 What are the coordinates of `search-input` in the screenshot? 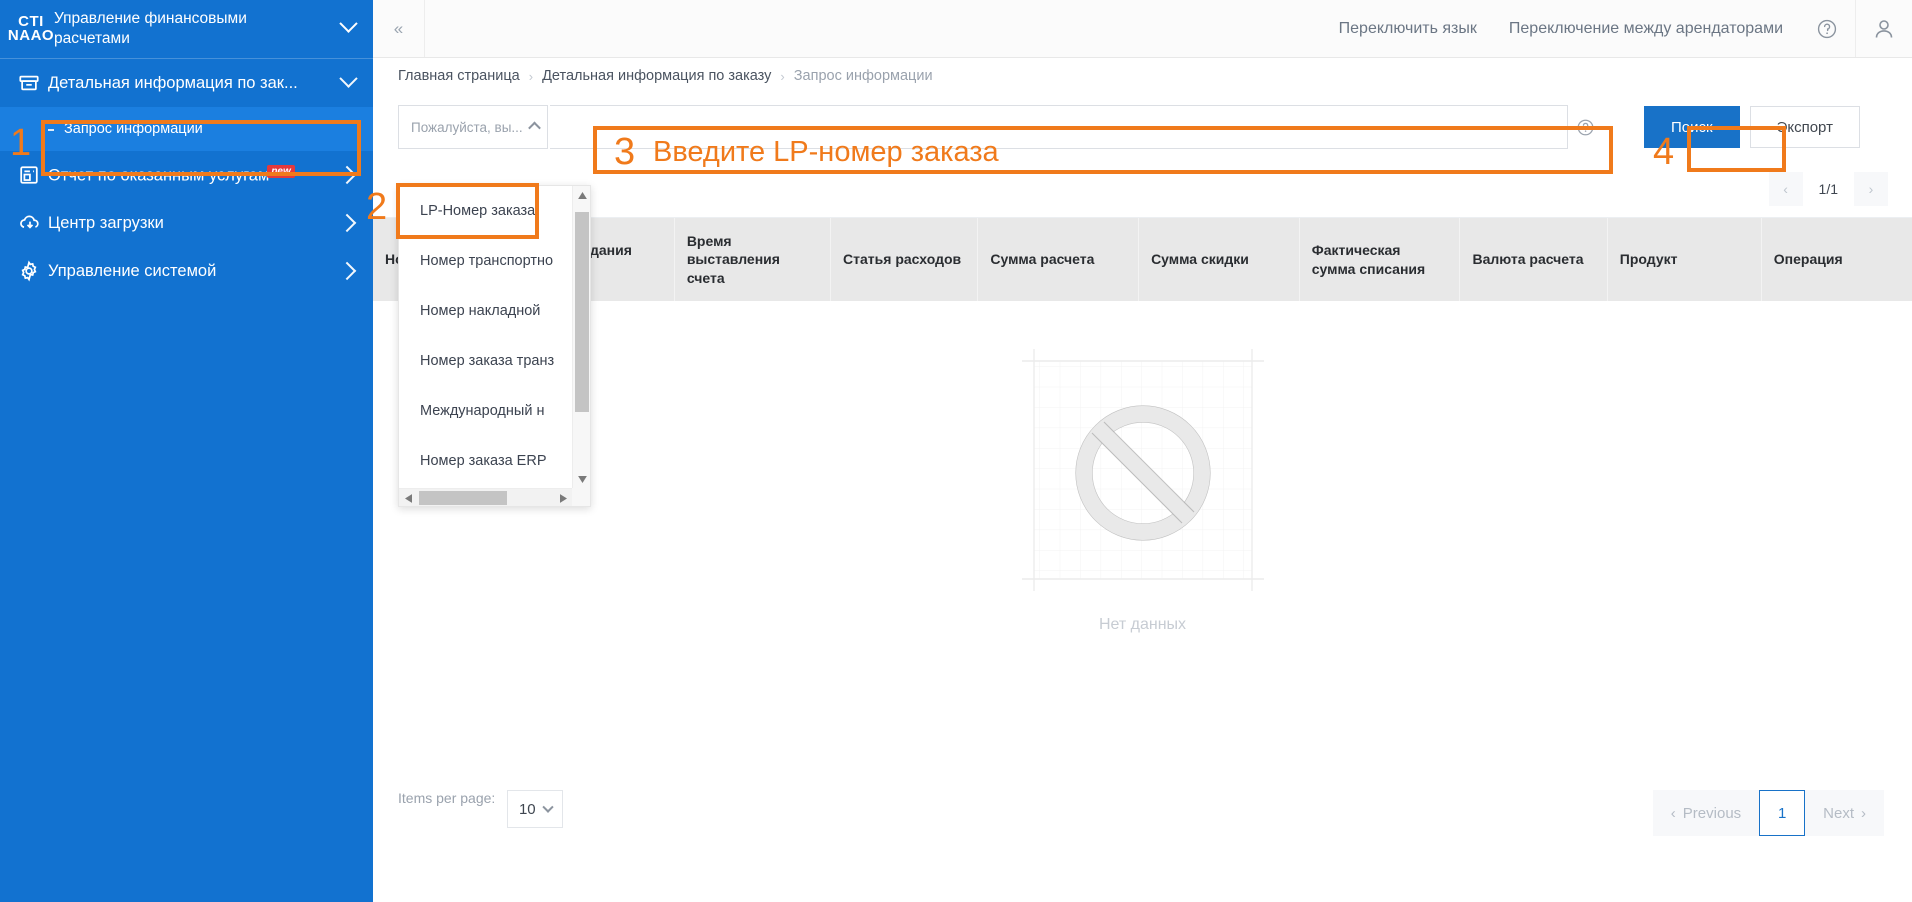 It's located at (1059, 127).